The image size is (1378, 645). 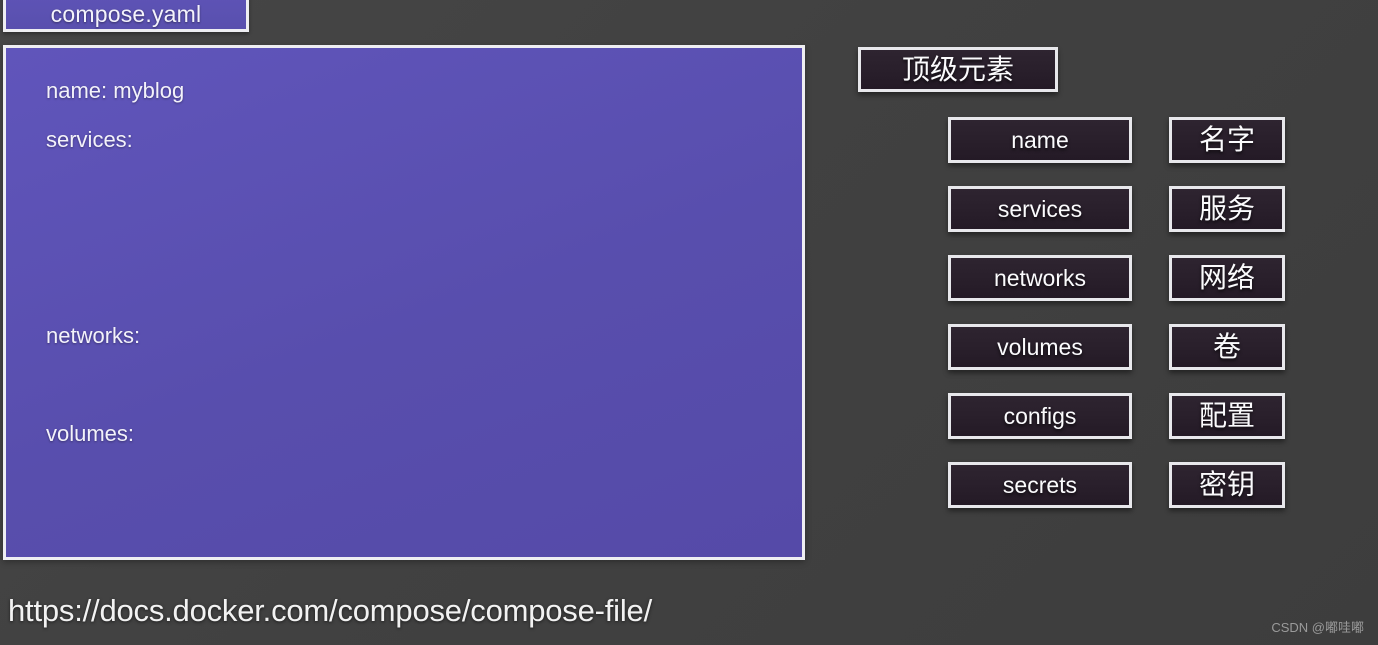 I want to click on editor-file-tab: compose.yaml, so click(x=126, y=16).